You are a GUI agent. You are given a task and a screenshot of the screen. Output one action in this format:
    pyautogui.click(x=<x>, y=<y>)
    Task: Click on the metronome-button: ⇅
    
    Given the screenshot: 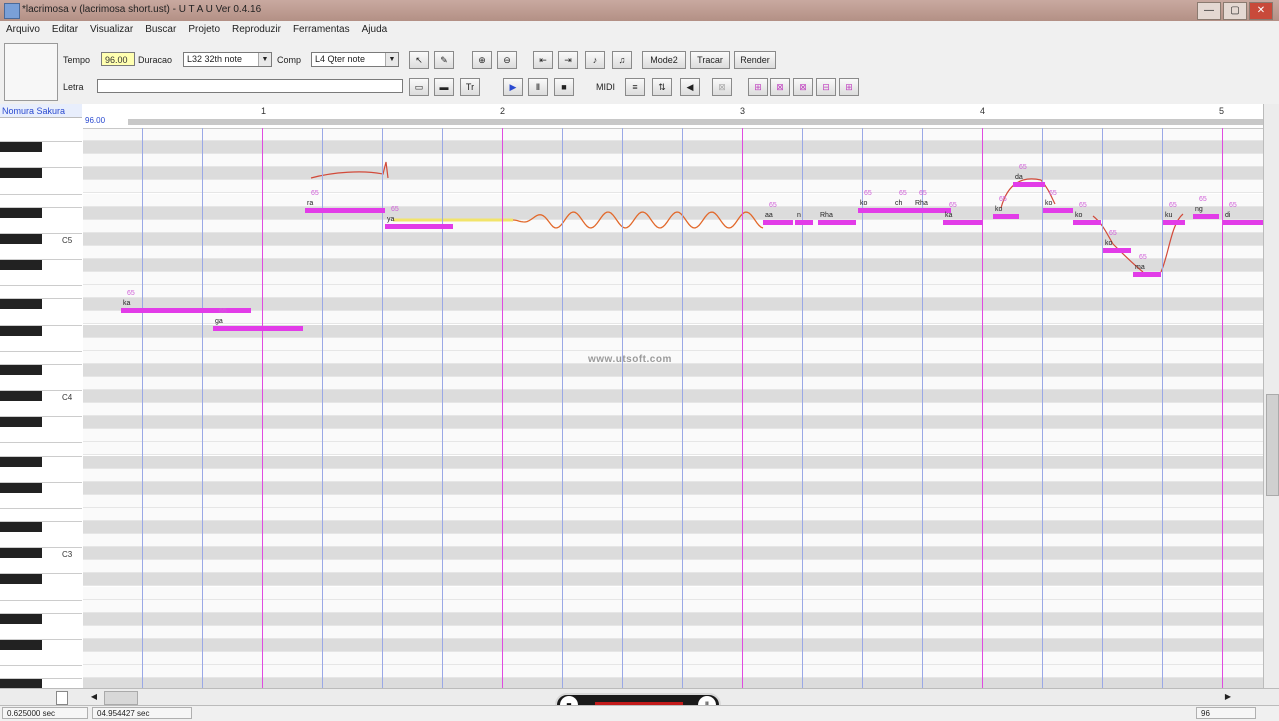 What is the action you would take?
    pyautogui.click(x=662, y=87)
    